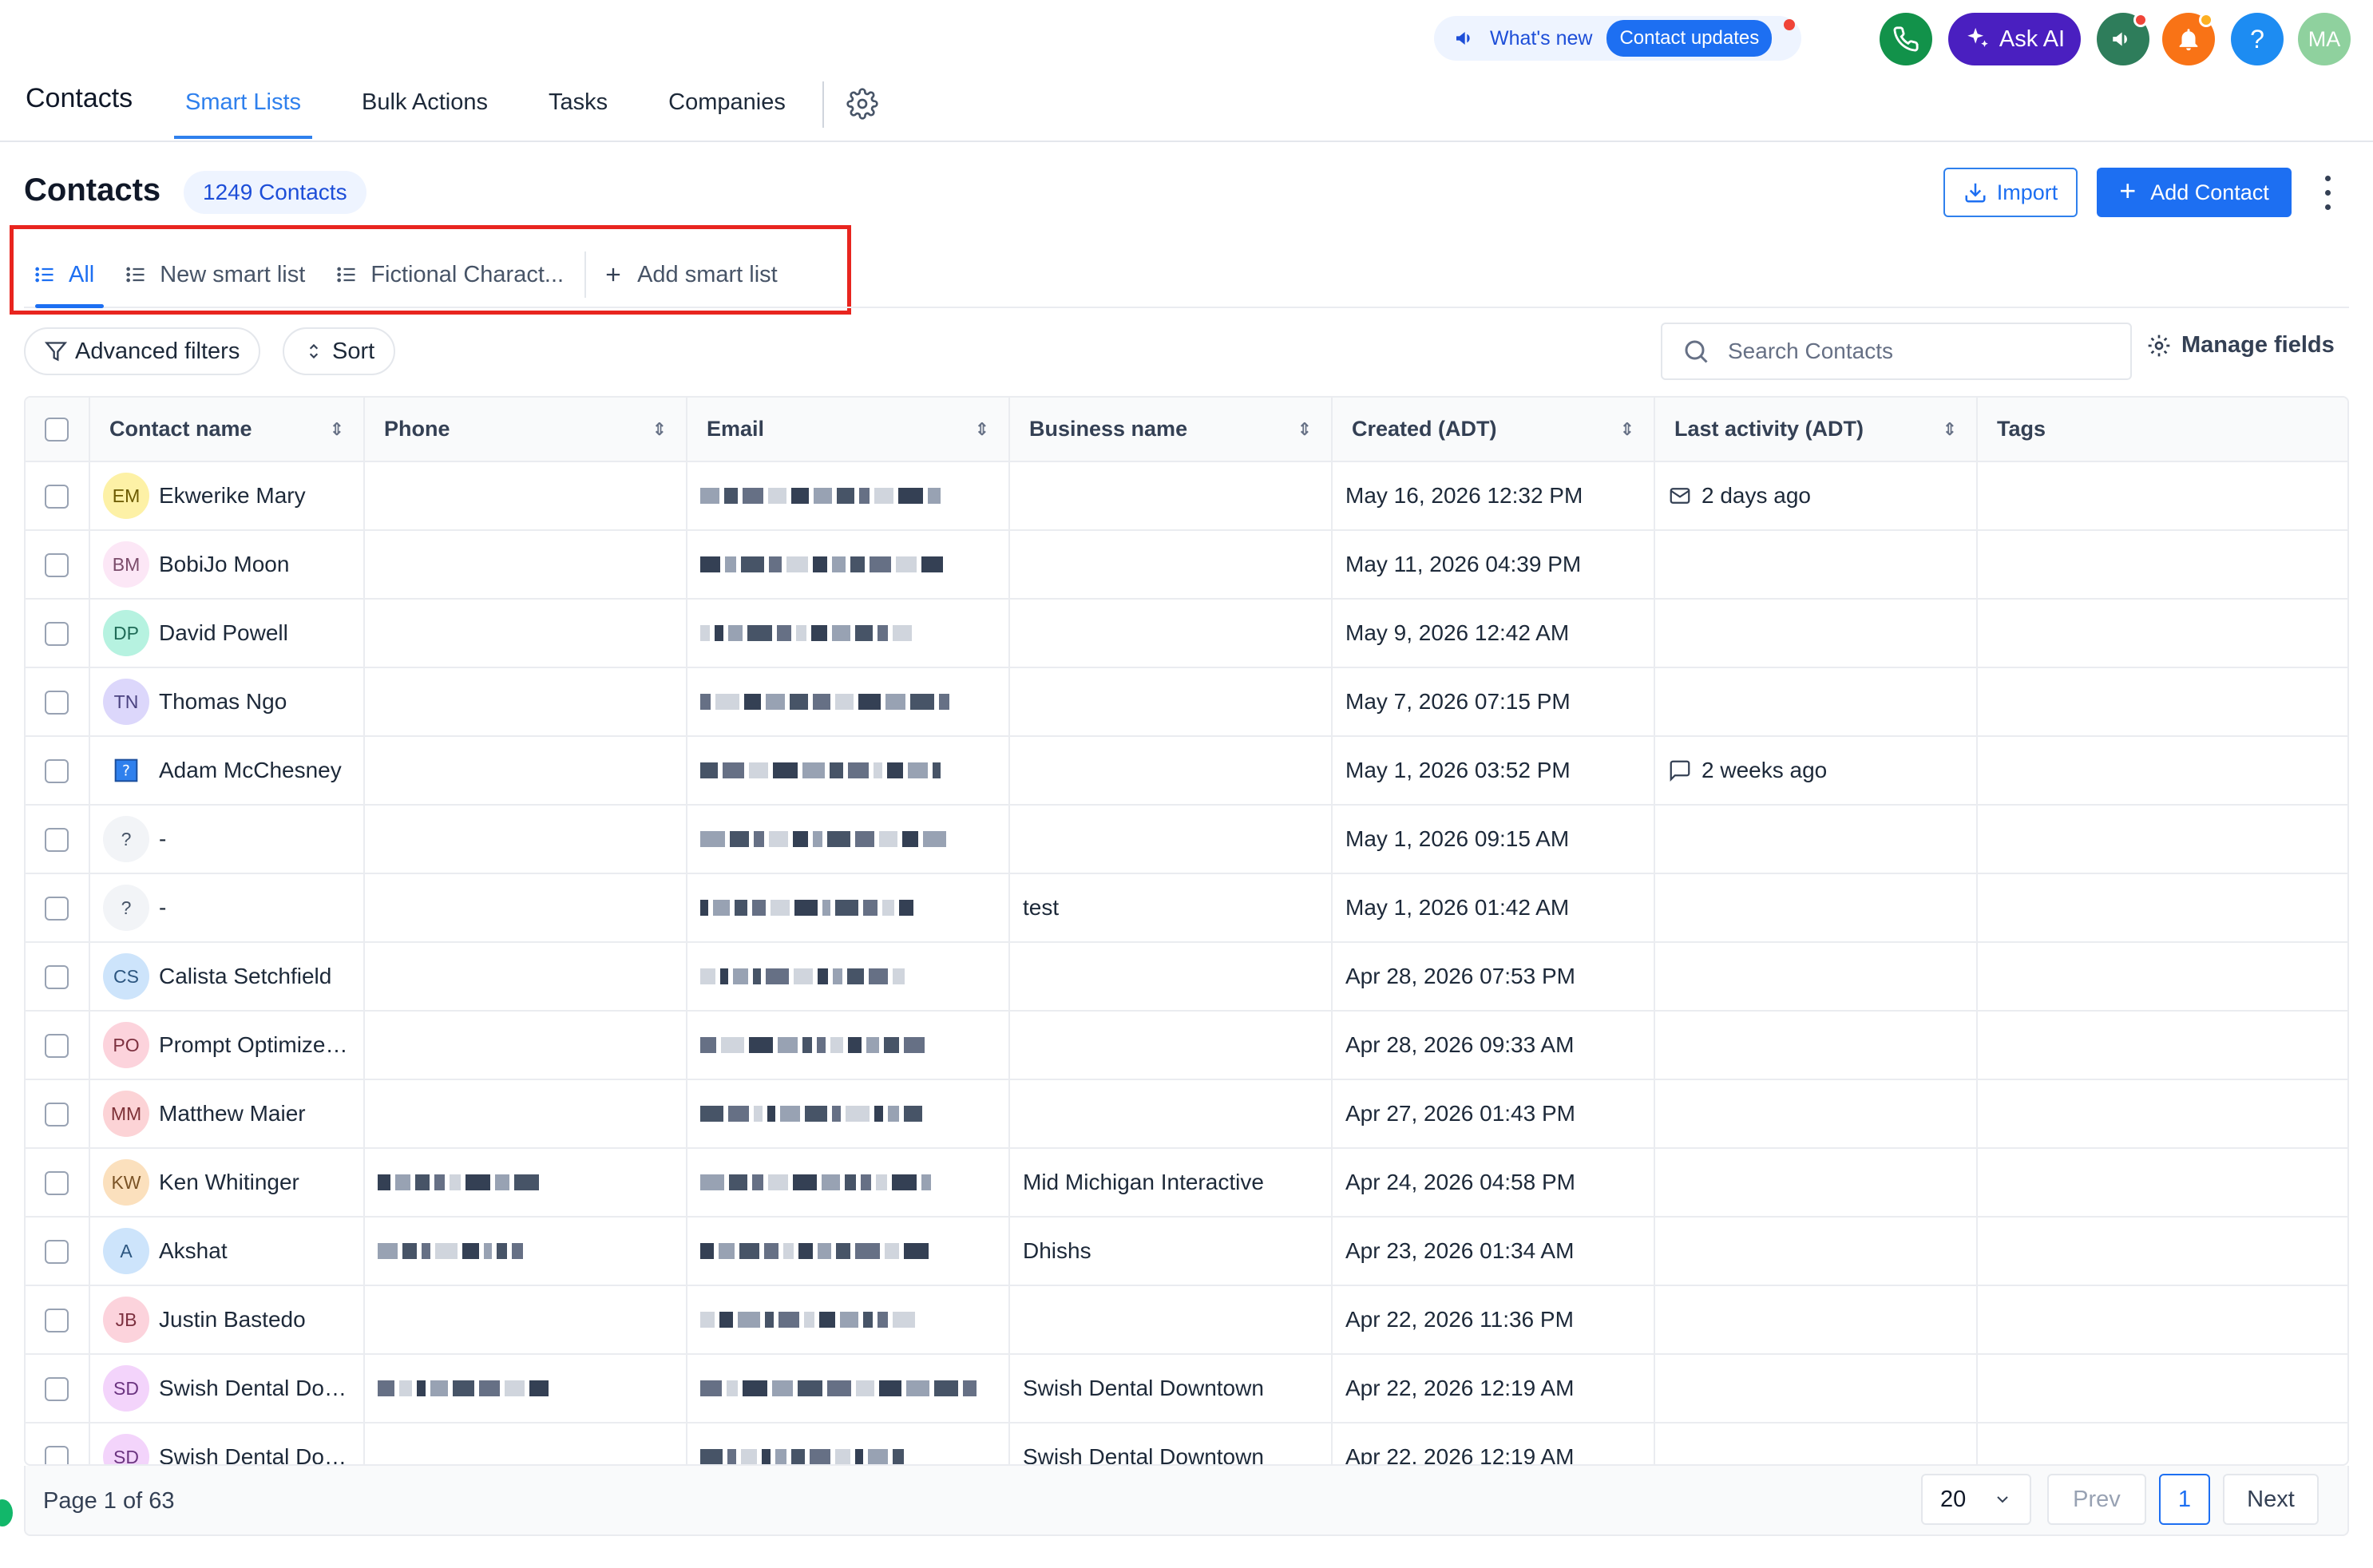 Image resolution: width=2373 pixels, height=1568 pixels. I want to click on column-header: Email ⇕, so click(849, 430).